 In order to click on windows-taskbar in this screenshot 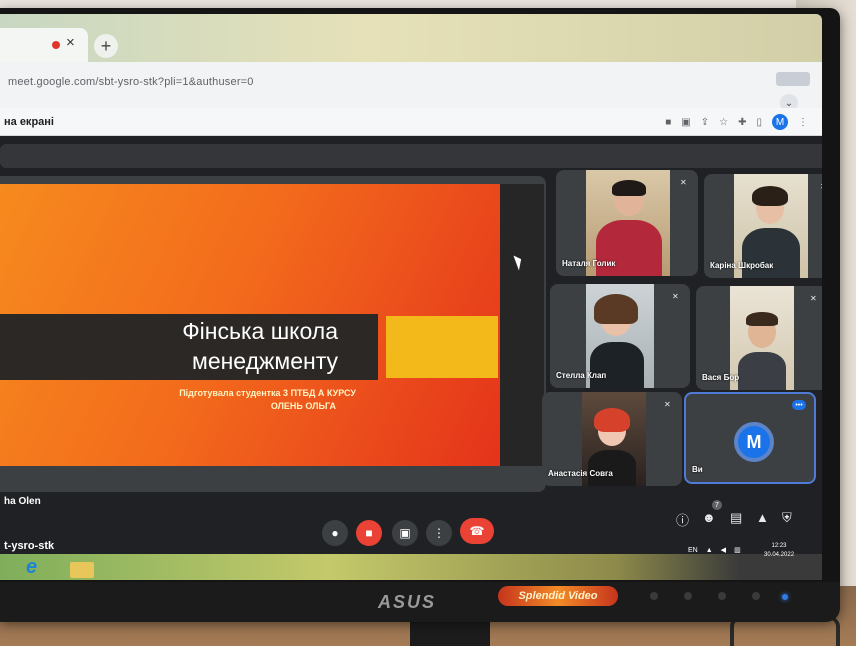, I will do `click(411, 567)`.